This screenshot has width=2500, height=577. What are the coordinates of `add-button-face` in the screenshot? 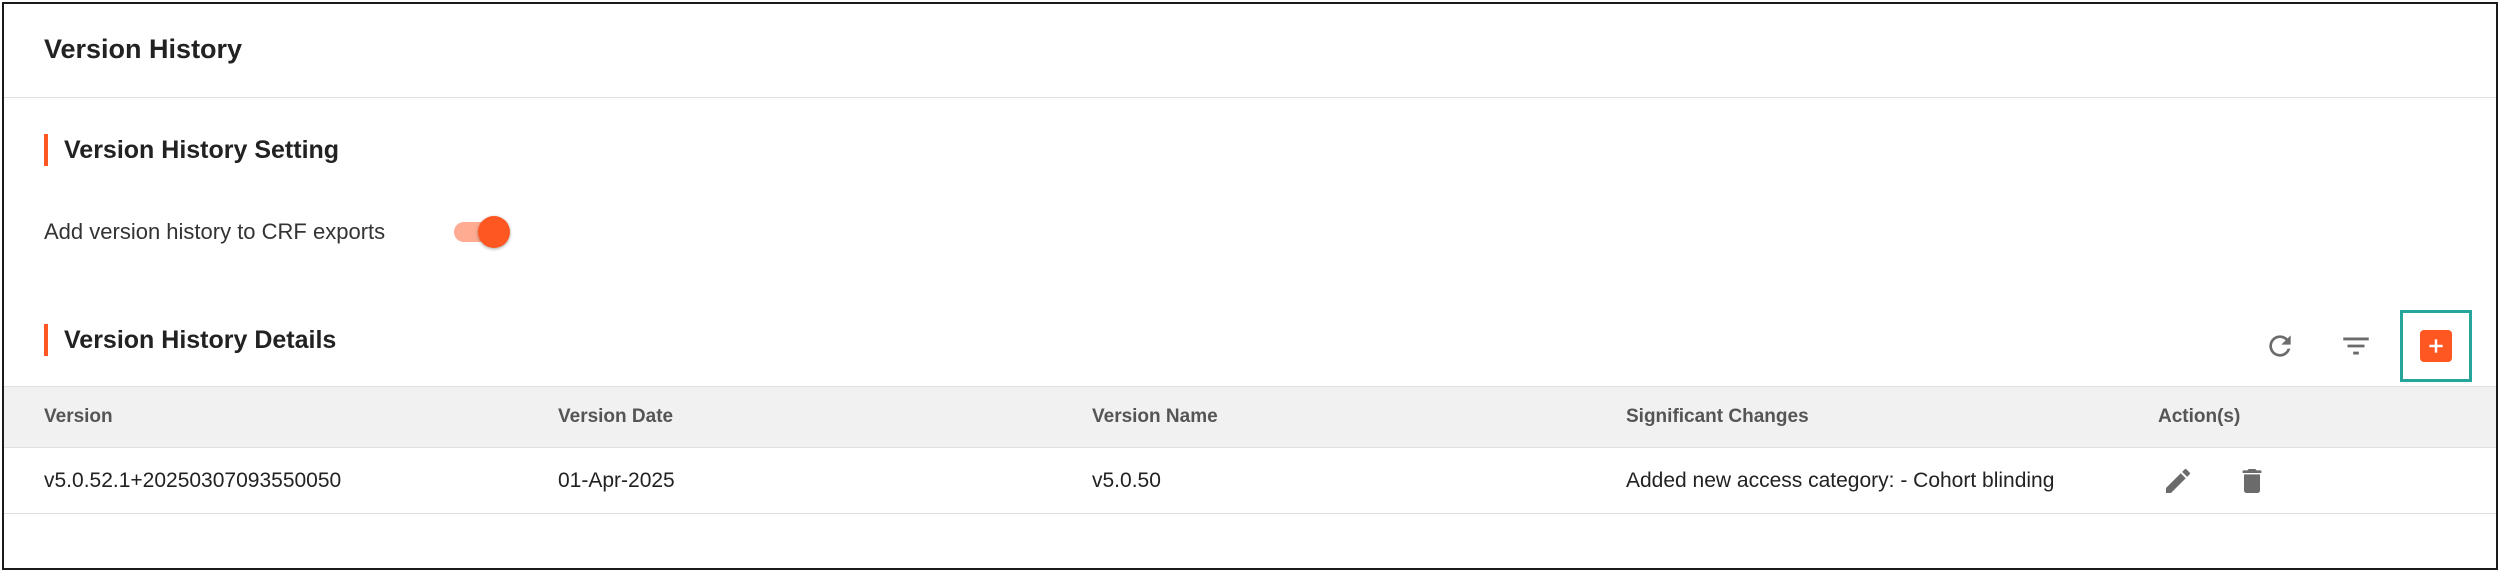 It's located at (2436, 346).